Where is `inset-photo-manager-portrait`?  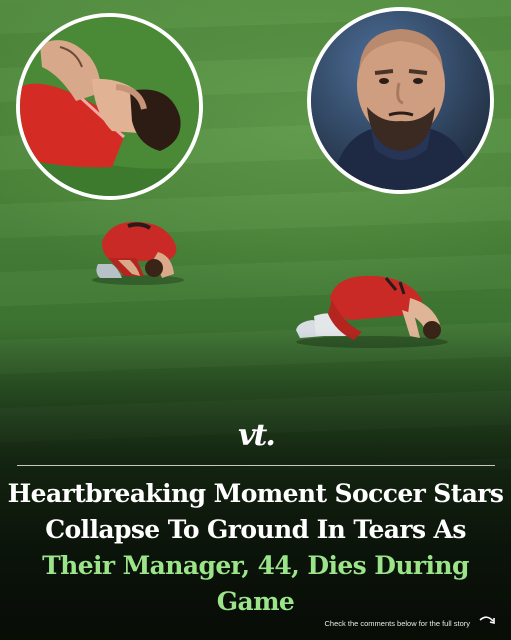 inset-photo-manager-portrait is located at coordinates (400, 100).